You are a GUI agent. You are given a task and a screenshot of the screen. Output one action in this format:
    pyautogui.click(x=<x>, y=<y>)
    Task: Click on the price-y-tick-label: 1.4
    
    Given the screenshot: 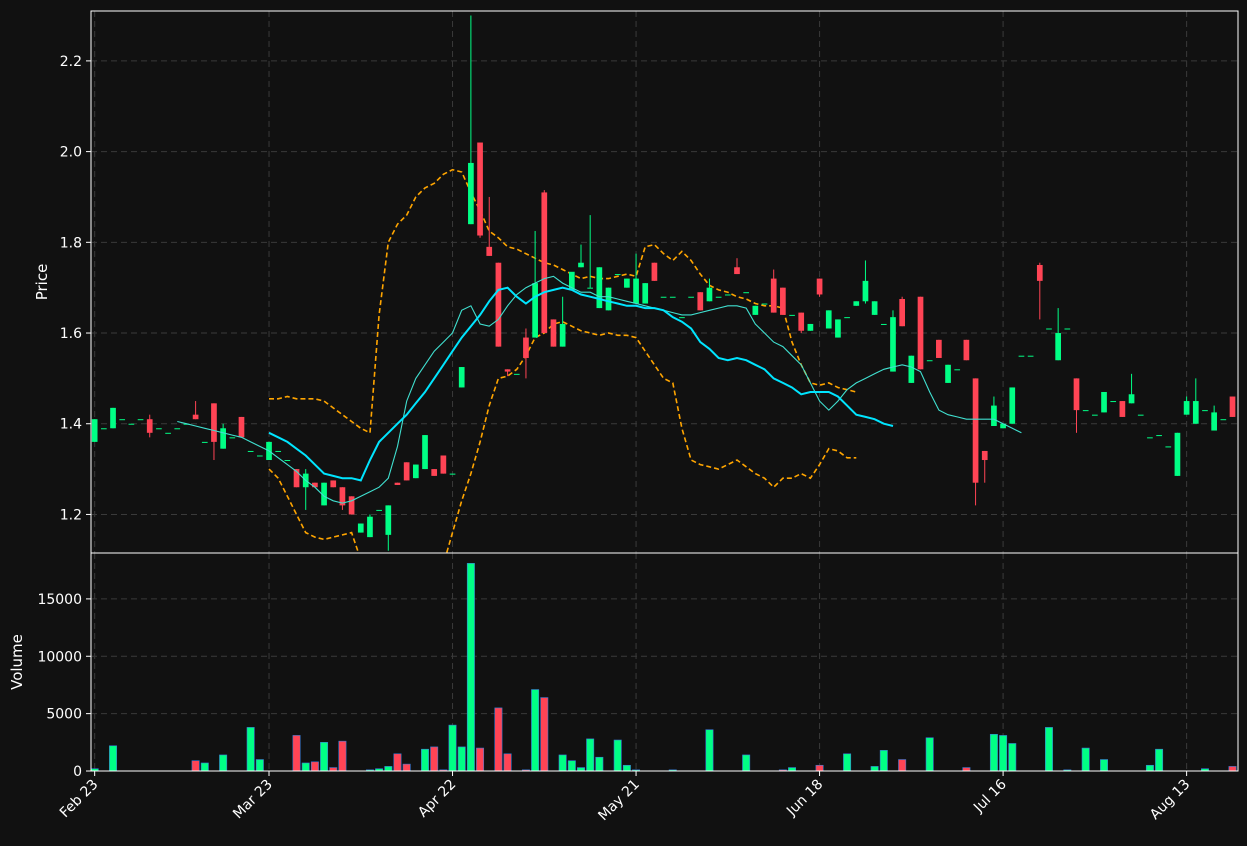 What is the action you would take?
    pyautogui.click(x=71, y=425)
    